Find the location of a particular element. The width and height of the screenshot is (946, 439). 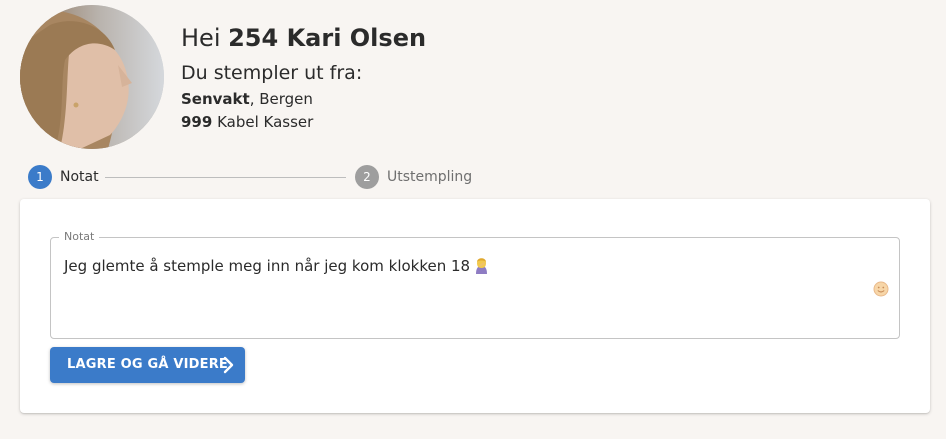

person-facepalming-icon is located at coordinates (482, 266).